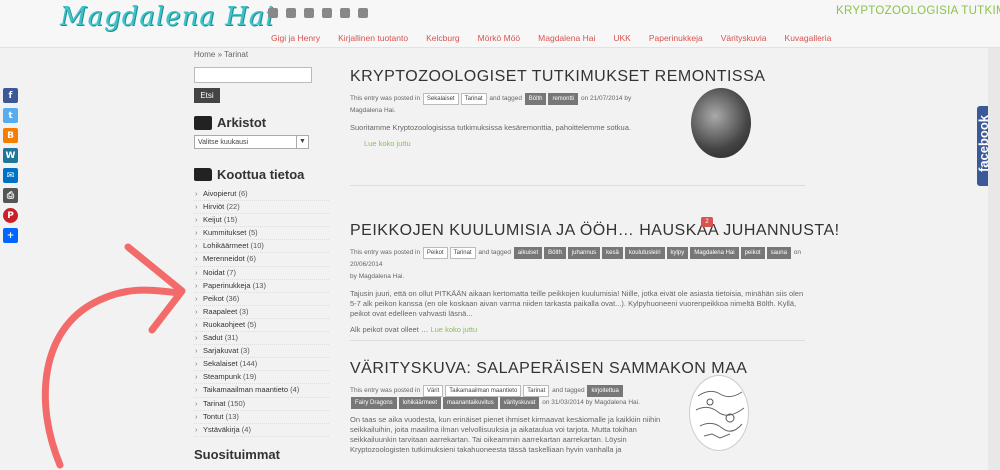 The width and height of the screenshot is (1000, 470). I want to click on read-more-link: Lue koko juttu, so click(453, 329).